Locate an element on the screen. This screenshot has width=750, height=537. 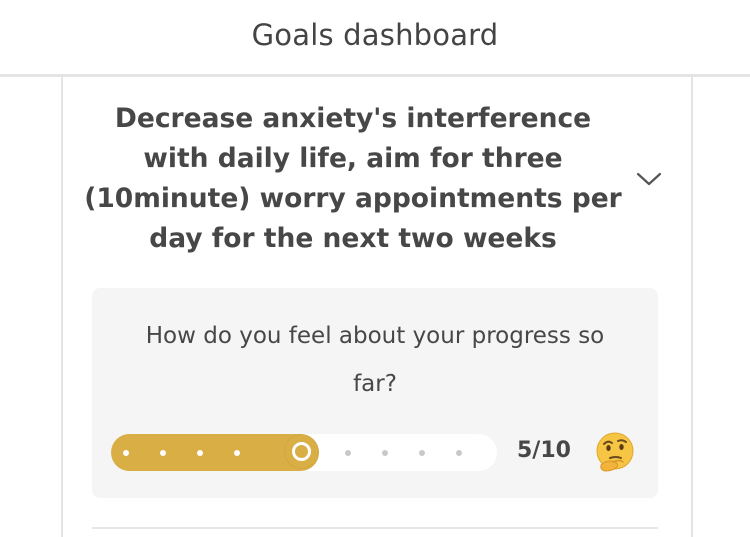
goal-title-line: (10minute) worry appointments per is located at coordinates (353, 198).